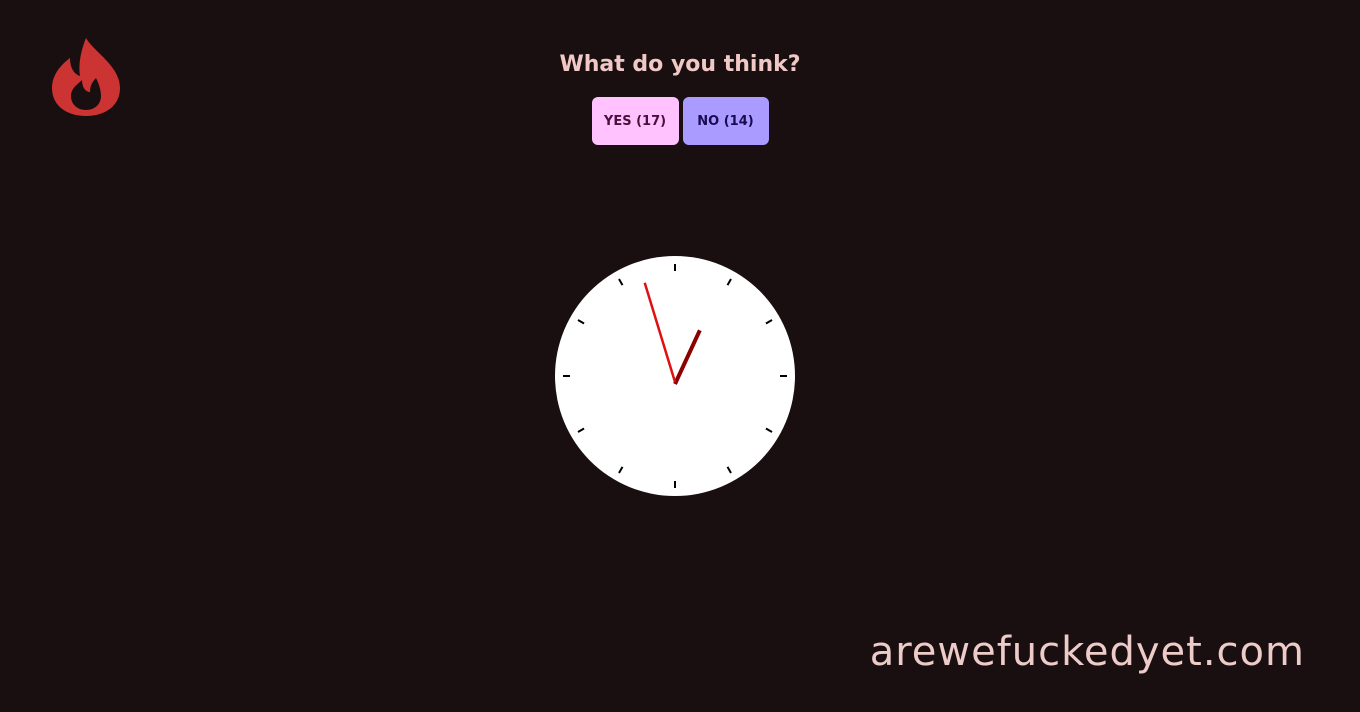  I want to click on site-domain: arewefuckedyet.com, so click(1087, 652).